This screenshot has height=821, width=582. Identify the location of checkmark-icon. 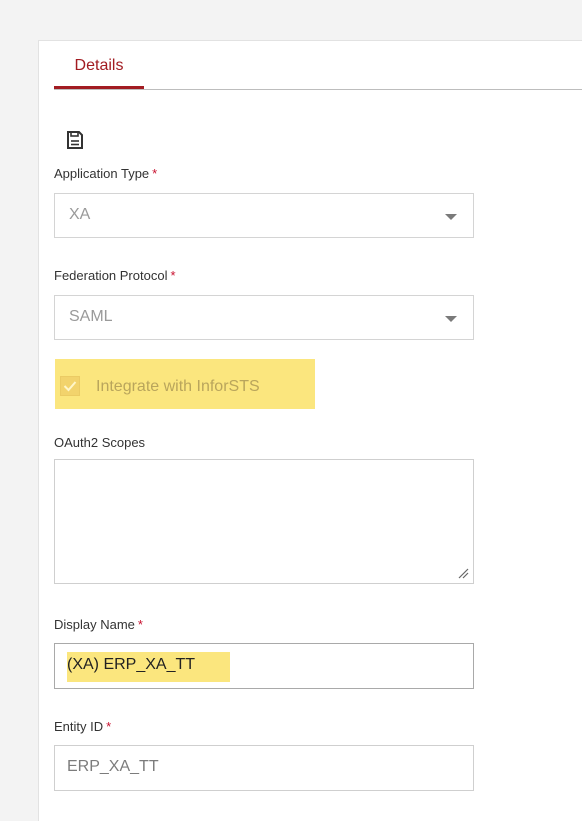
(70, 386).